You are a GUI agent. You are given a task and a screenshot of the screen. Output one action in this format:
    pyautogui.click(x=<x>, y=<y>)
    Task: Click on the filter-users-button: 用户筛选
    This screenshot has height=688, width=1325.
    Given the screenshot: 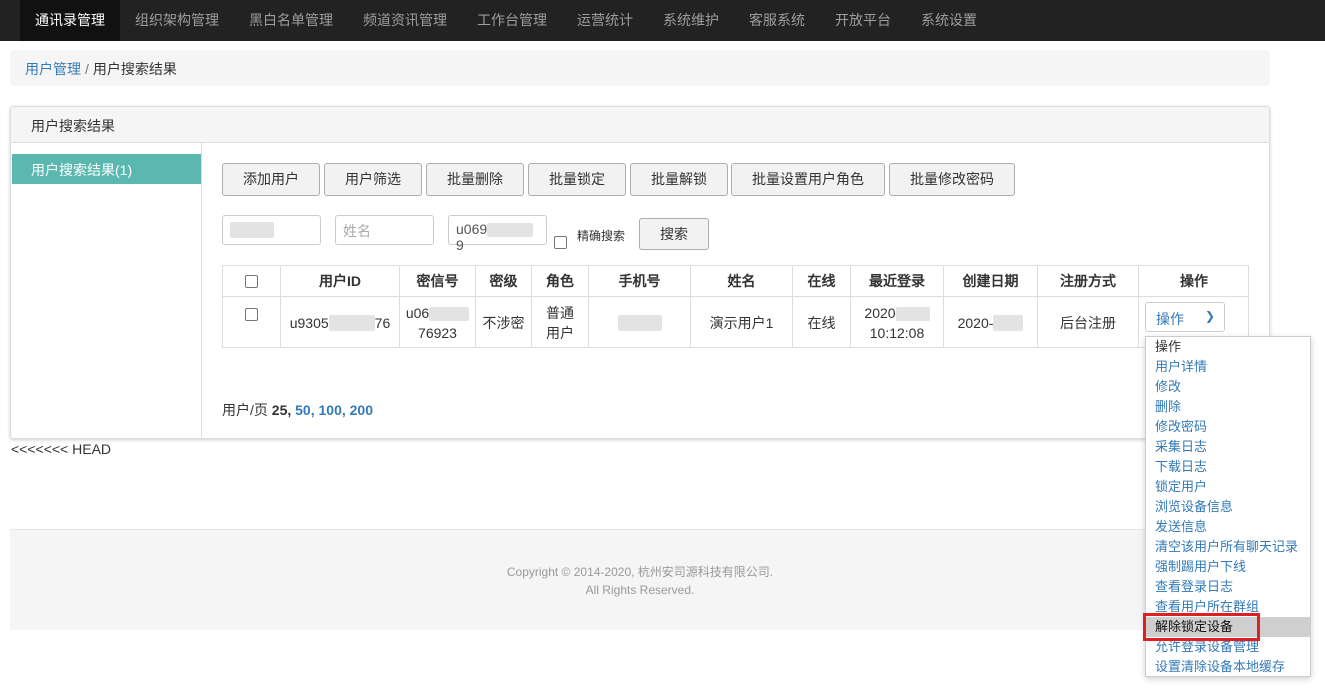 What is the action you would take?
    pyautogui.click(x=373, y=179)
    